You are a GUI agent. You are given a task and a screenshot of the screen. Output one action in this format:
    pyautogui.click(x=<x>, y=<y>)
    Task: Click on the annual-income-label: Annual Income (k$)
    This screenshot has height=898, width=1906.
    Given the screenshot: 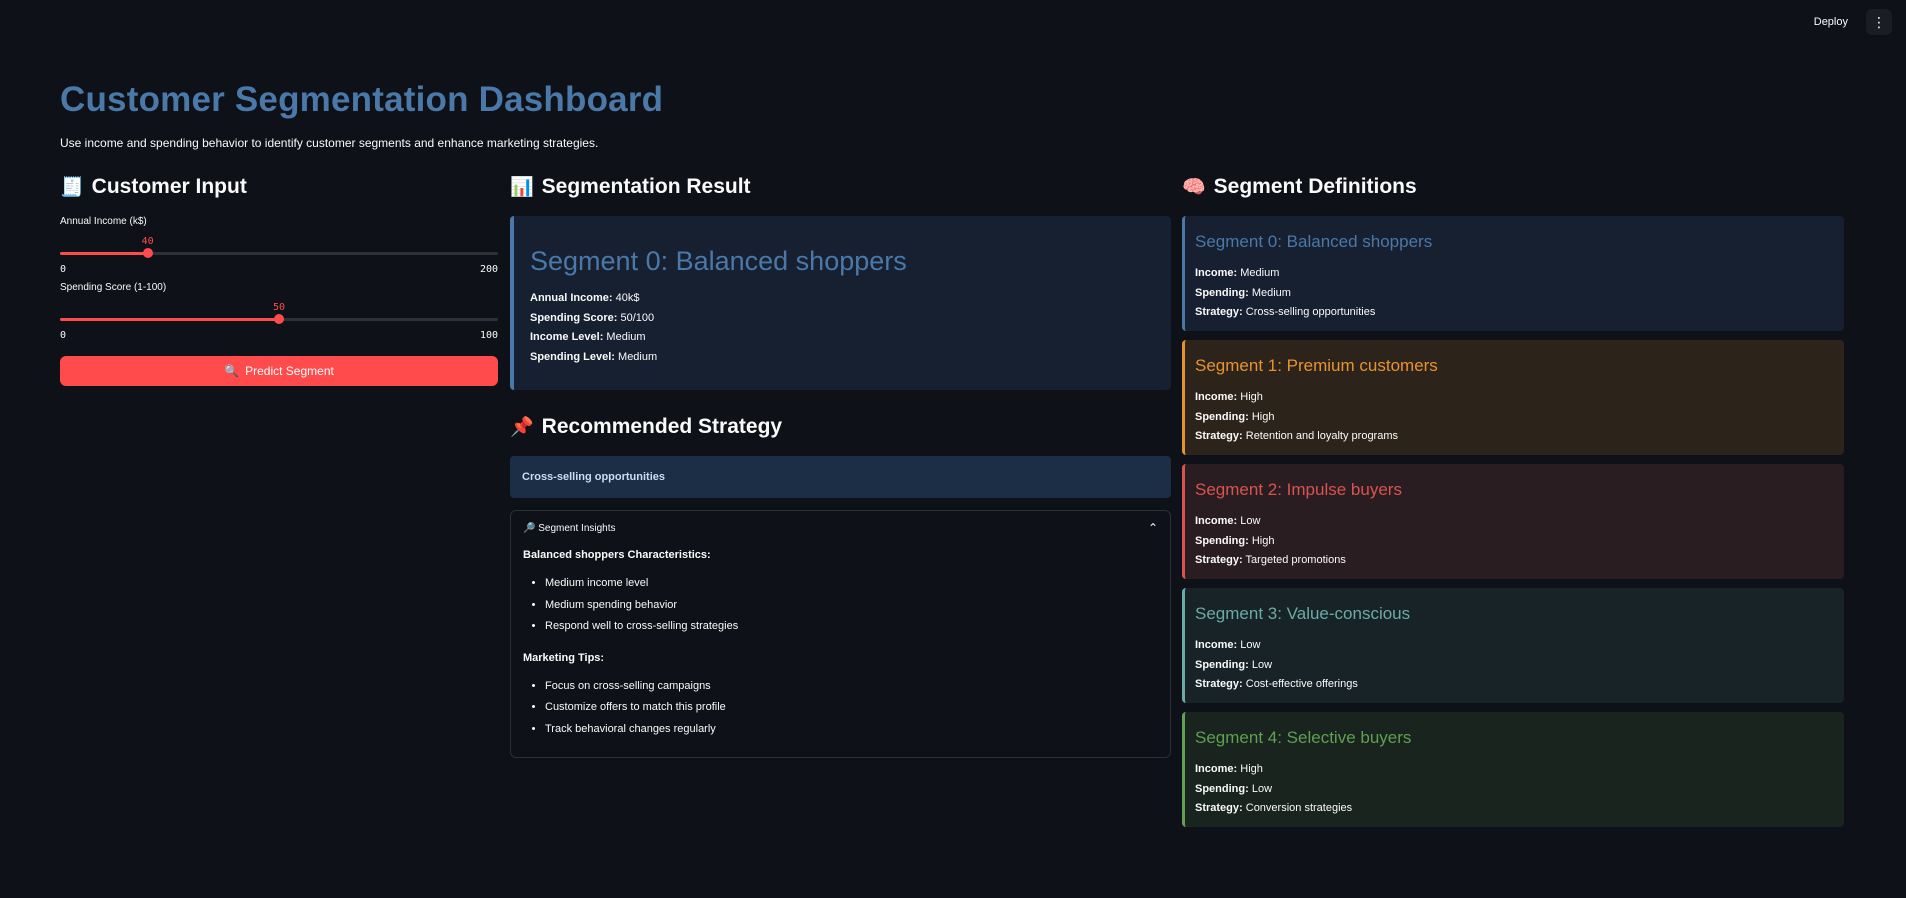 What is the action you would take?
    pyautogui.click(x=103, y=221)
    